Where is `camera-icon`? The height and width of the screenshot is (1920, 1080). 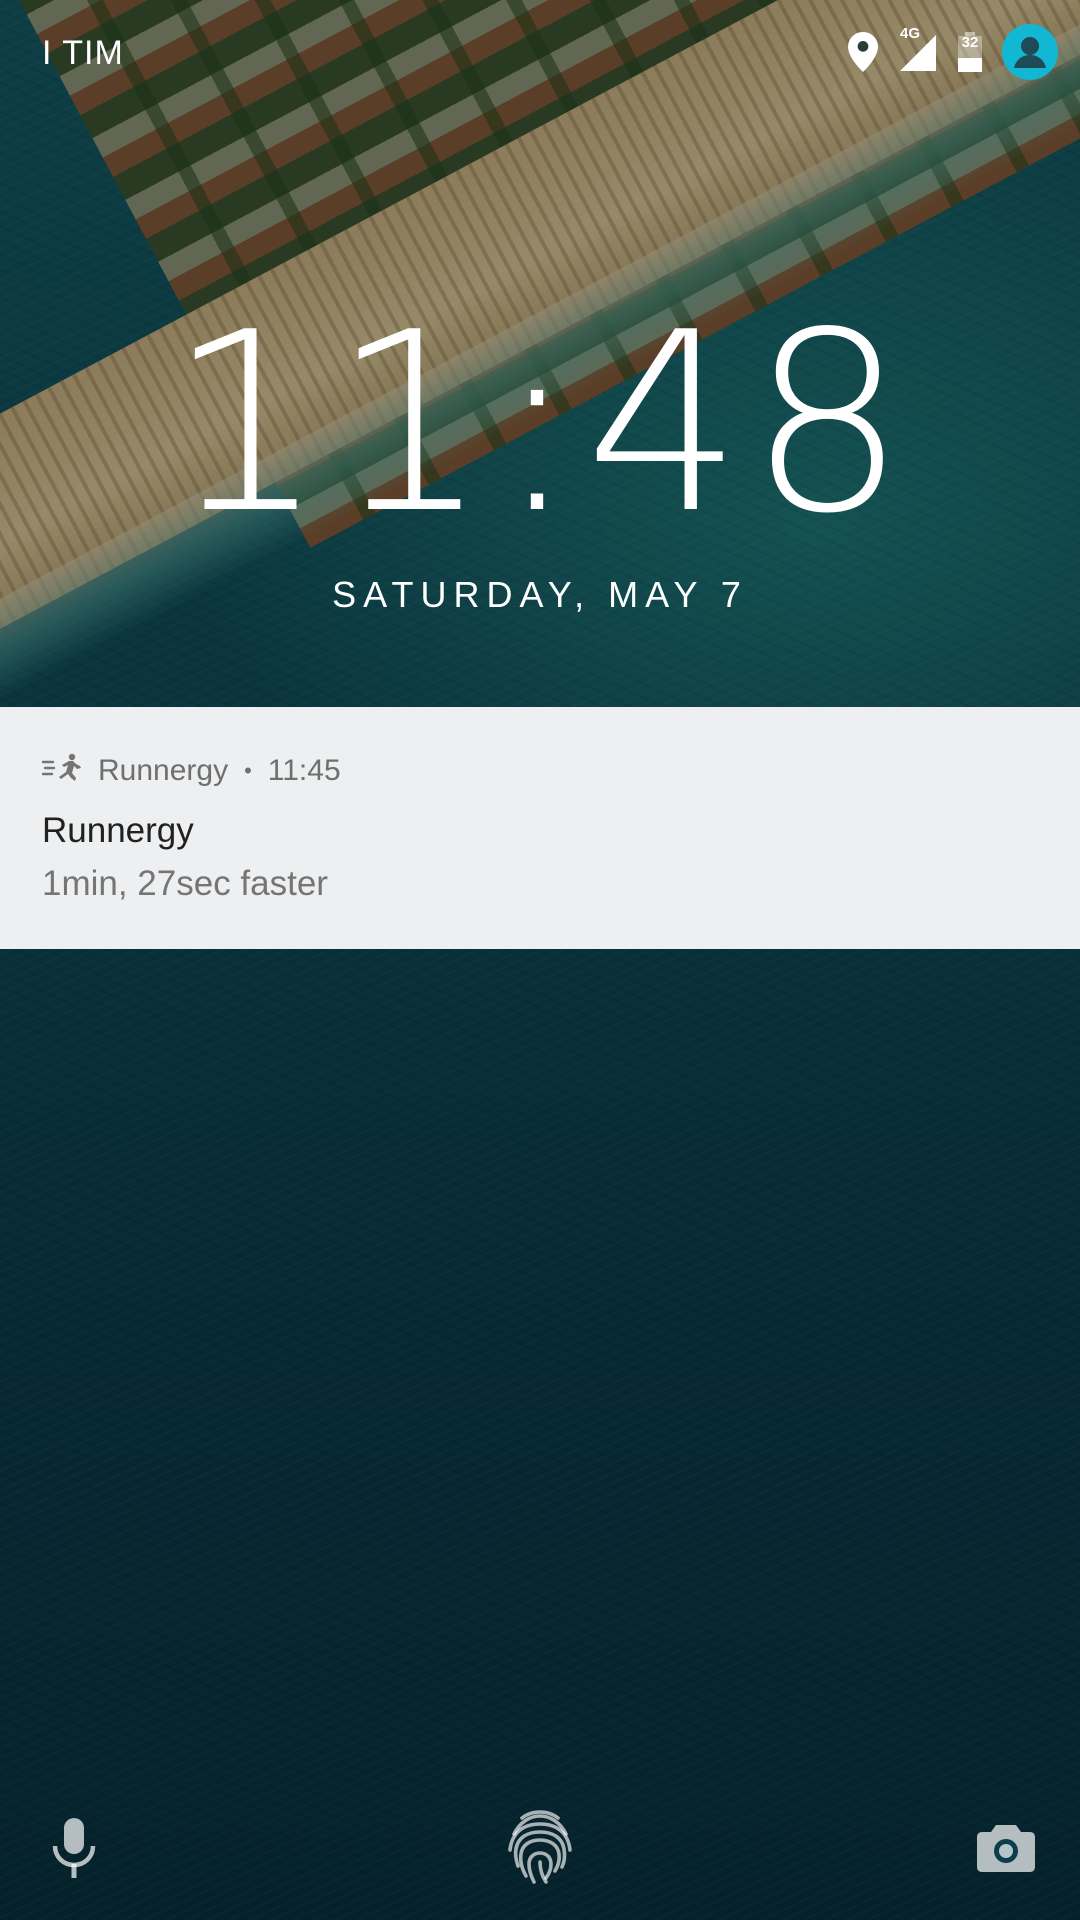 camera-icon is located at coordinates (1006, 1848).